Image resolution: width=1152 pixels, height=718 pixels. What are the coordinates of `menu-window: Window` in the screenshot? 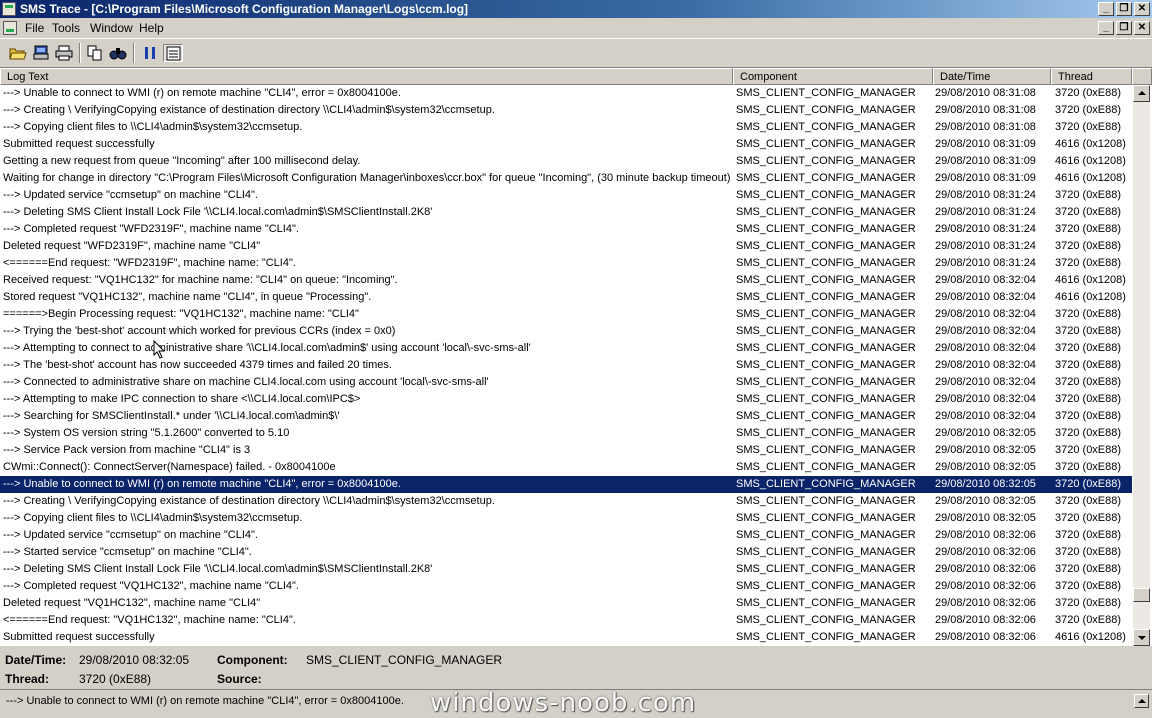 It's located at (111, 28).